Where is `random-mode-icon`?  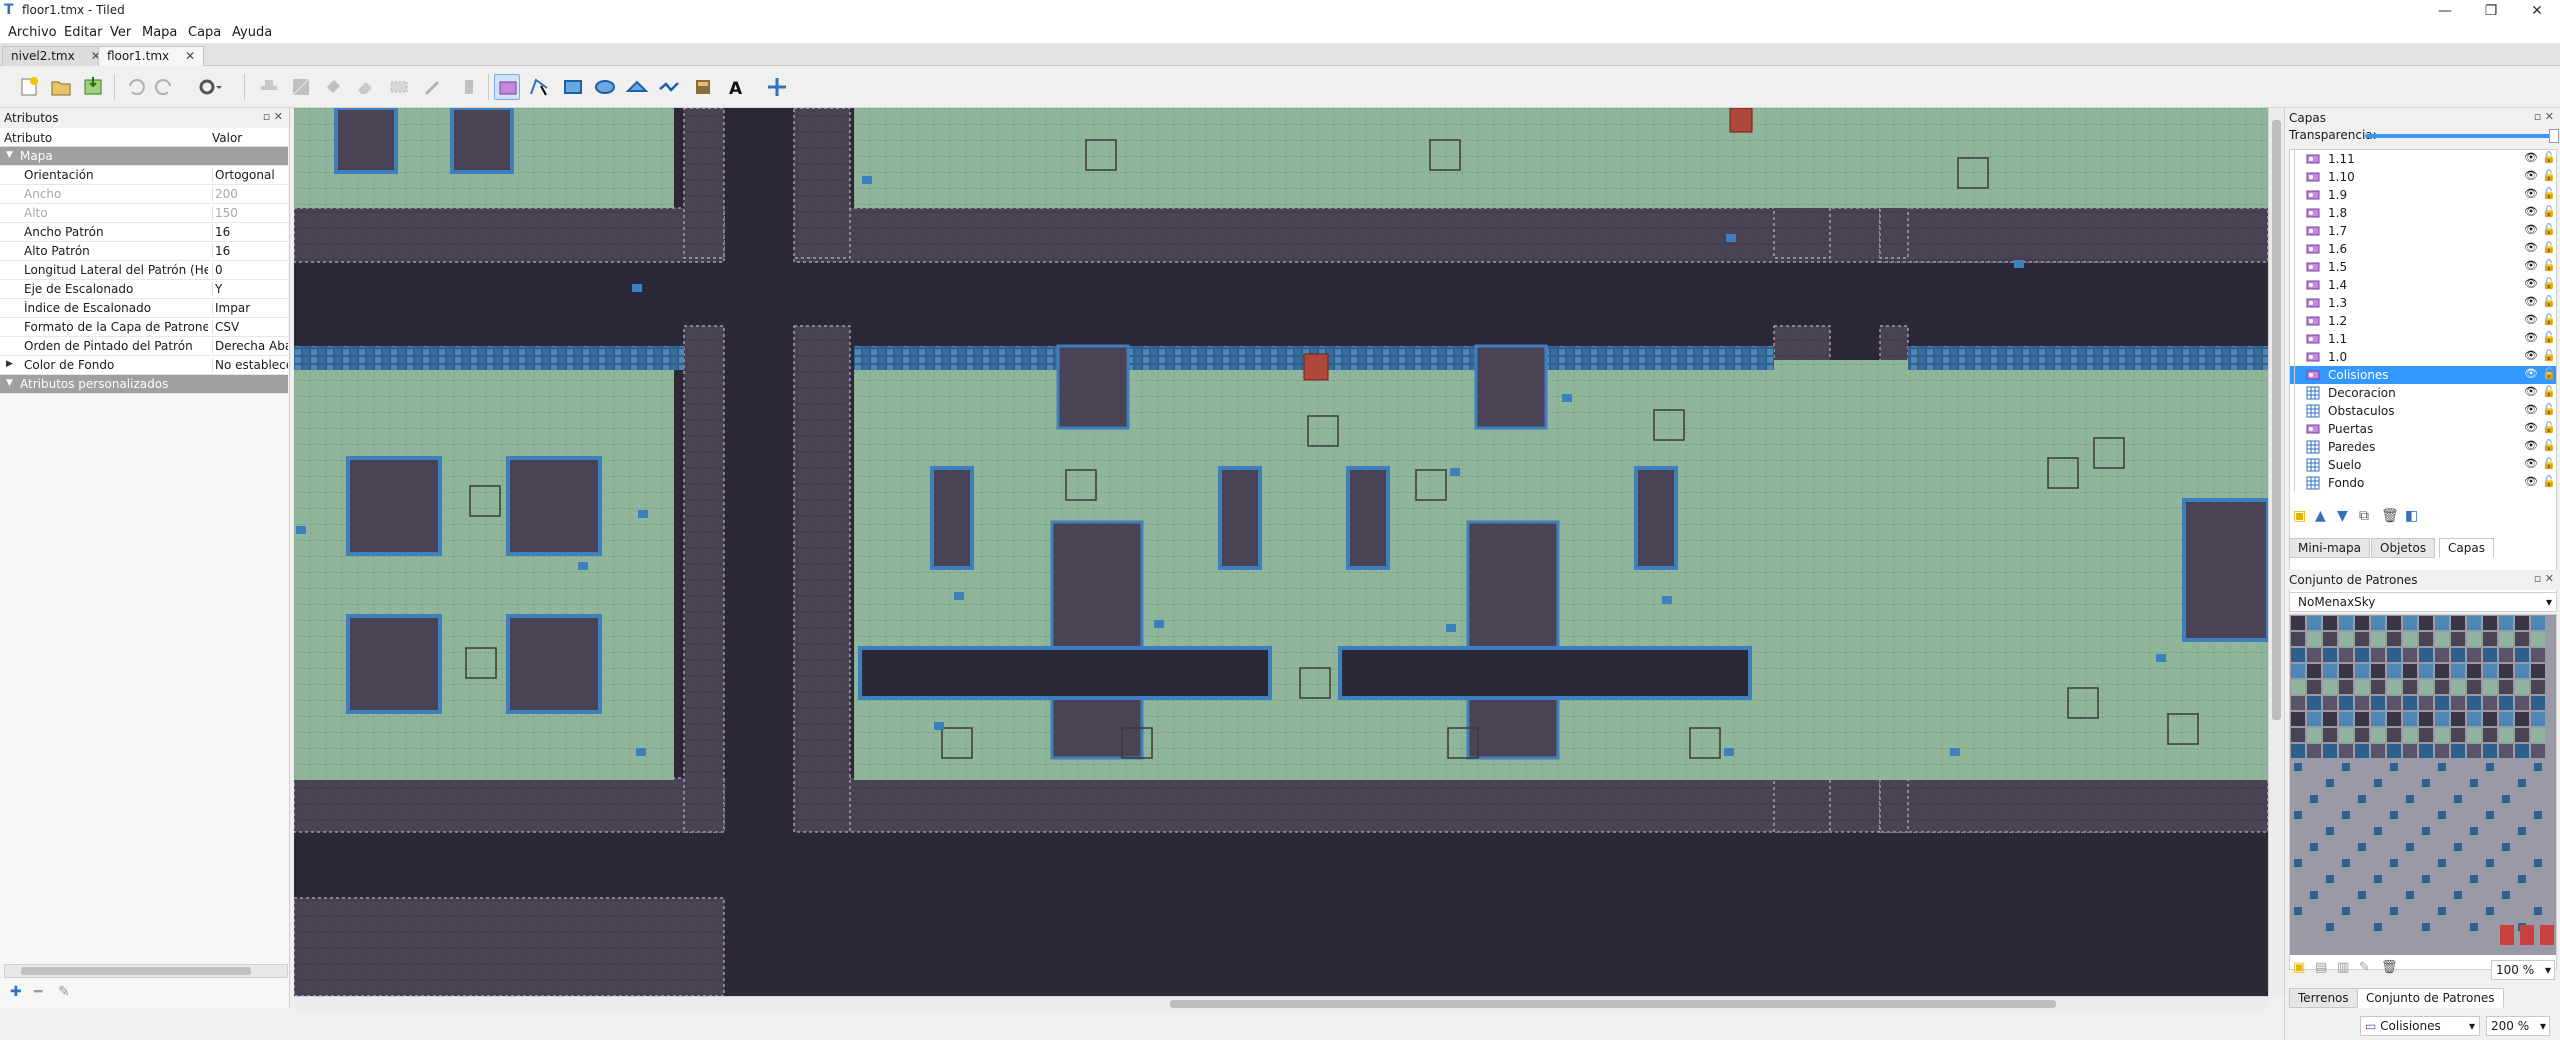 random-mode-icon is located at coordinates (777, 87).